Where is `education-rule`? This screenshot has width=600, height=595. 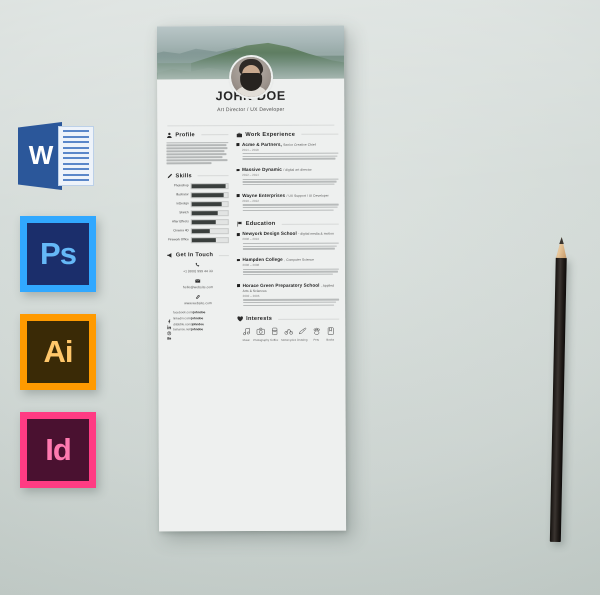
education-rule is located at coordinates (310, 224).